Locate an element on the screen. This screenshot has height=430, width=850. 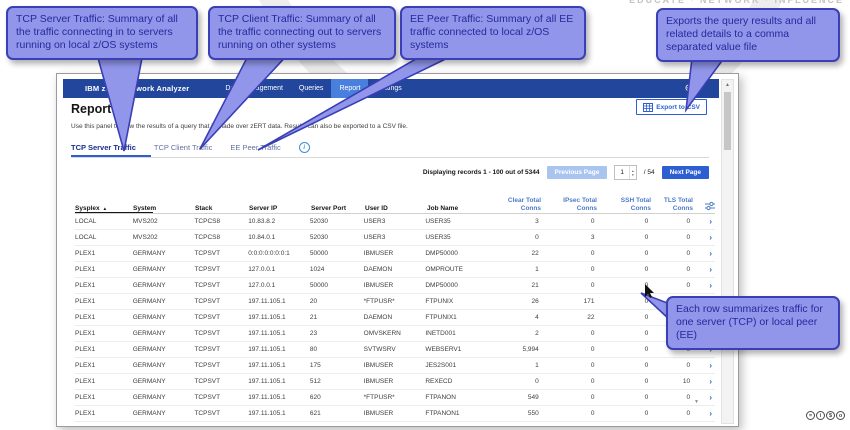
column-header-ssh-total-conns: SSH Total Conns is located at coordinates (630, 205).